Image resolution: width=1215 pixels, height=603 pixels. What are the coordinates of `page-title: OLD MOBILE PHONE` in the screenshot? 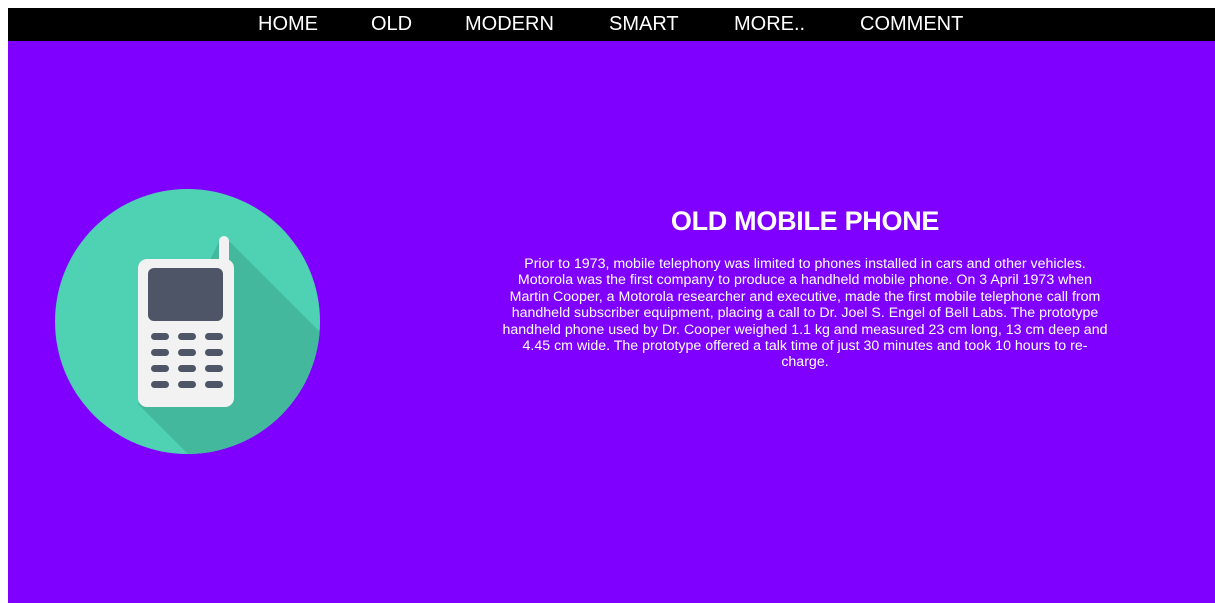 It's located at (805, 221).